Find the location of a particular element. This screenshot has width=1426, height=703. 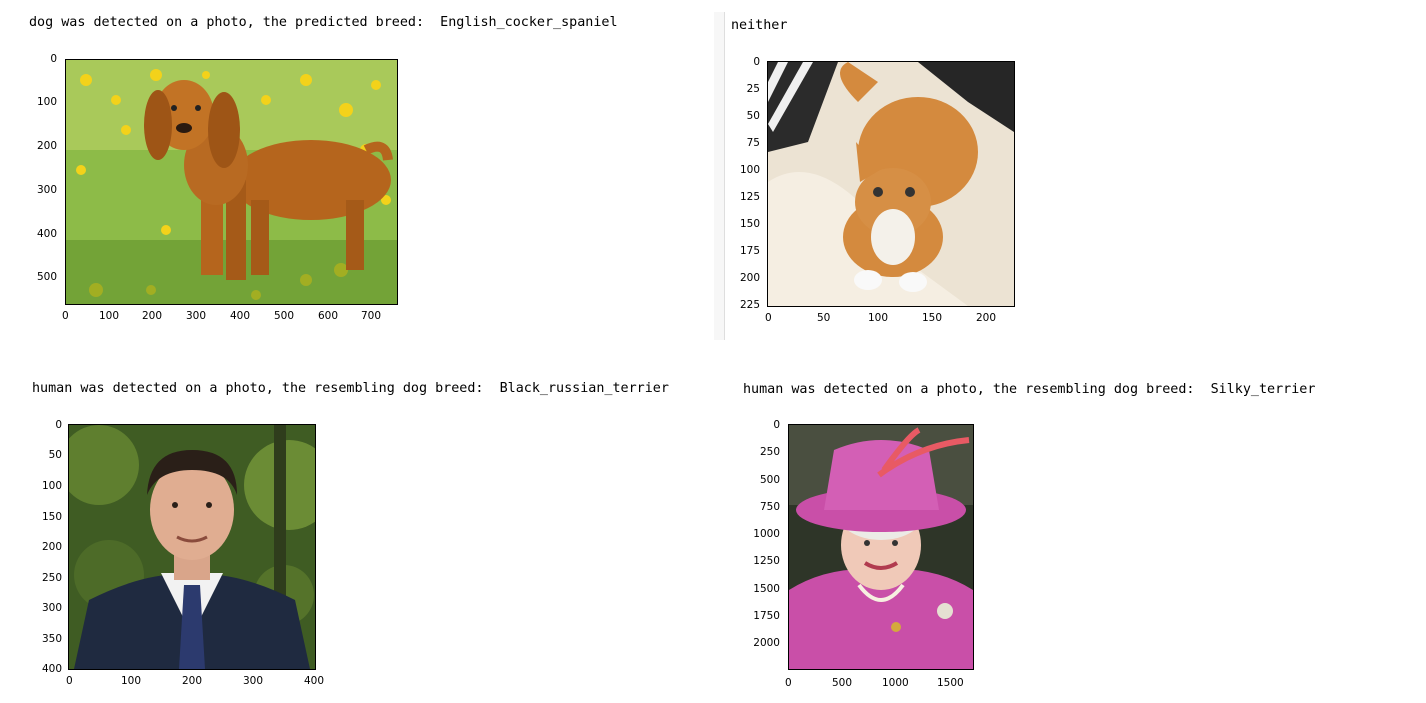

image-plot-cat is located at coordinates (891, 184).